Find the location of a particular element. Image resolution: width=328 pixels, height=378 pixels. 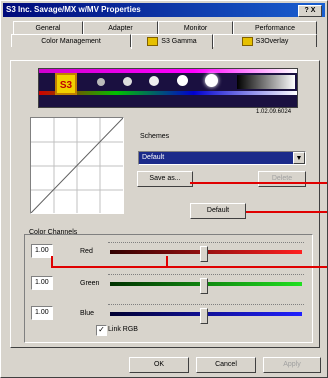

blue-slider is located at coordinates (206, 314).